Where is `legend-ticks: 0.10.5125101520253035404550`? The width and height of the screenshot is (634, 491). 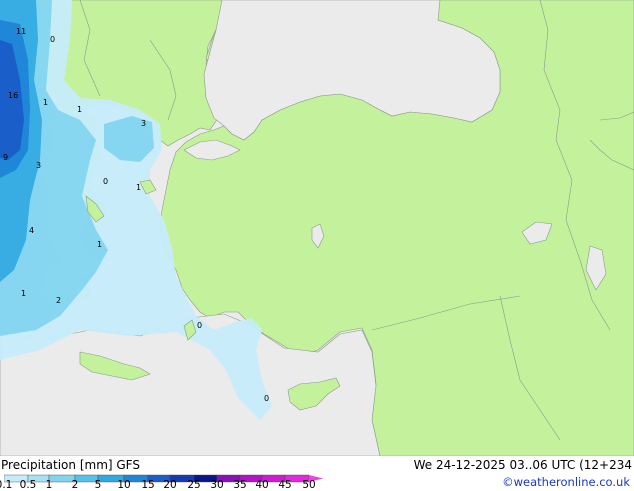 legend-ticks: 0.10.5125101520253035404550 is located at coordinates (170, 485).